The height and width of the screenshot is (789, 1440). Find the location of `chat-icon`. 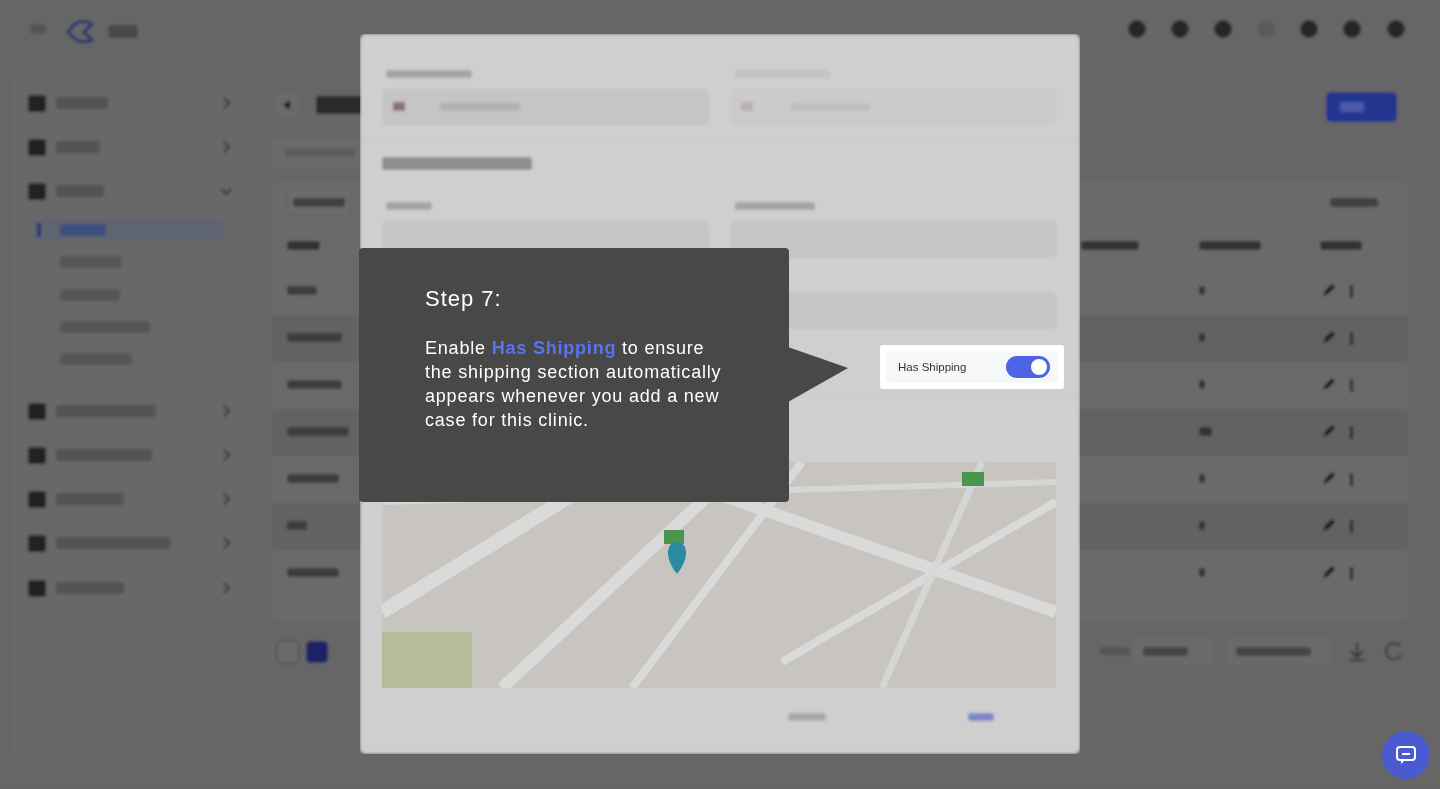

chat-icon is located at coordinates (1406, 755).